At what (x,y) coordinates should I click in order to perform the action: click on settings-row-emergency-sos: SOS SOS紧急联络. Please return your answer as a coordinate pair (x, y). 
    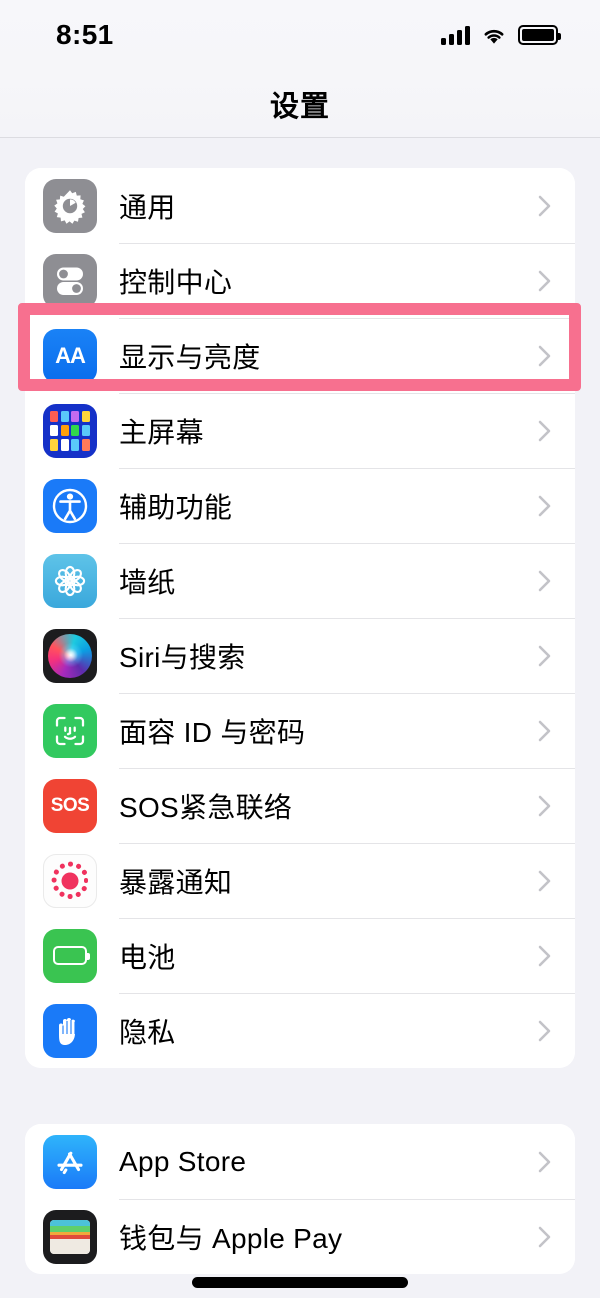
    Looking at the image, I should click on (300, 805).